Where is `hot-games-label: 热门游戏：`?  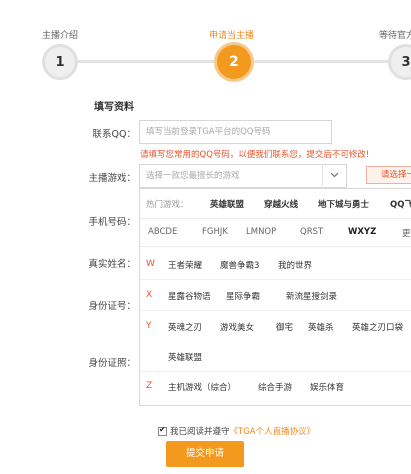 hot-games-label: 热门游戏： is located at coordinates (167, 205).